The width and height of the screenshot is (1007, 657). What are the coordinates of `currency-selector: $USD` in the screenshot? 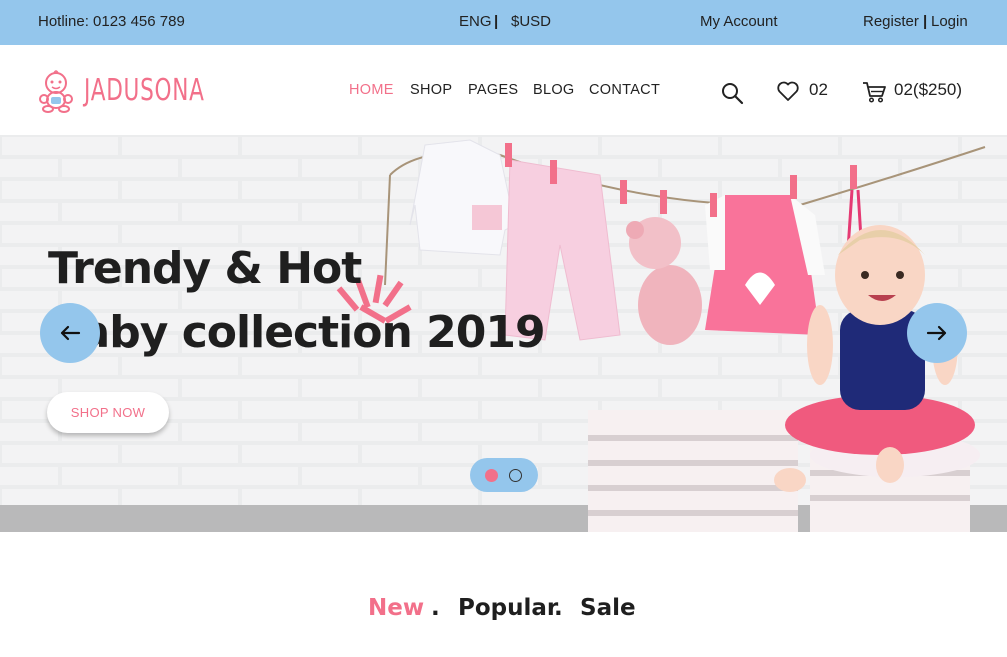 It's located at (531, 21).